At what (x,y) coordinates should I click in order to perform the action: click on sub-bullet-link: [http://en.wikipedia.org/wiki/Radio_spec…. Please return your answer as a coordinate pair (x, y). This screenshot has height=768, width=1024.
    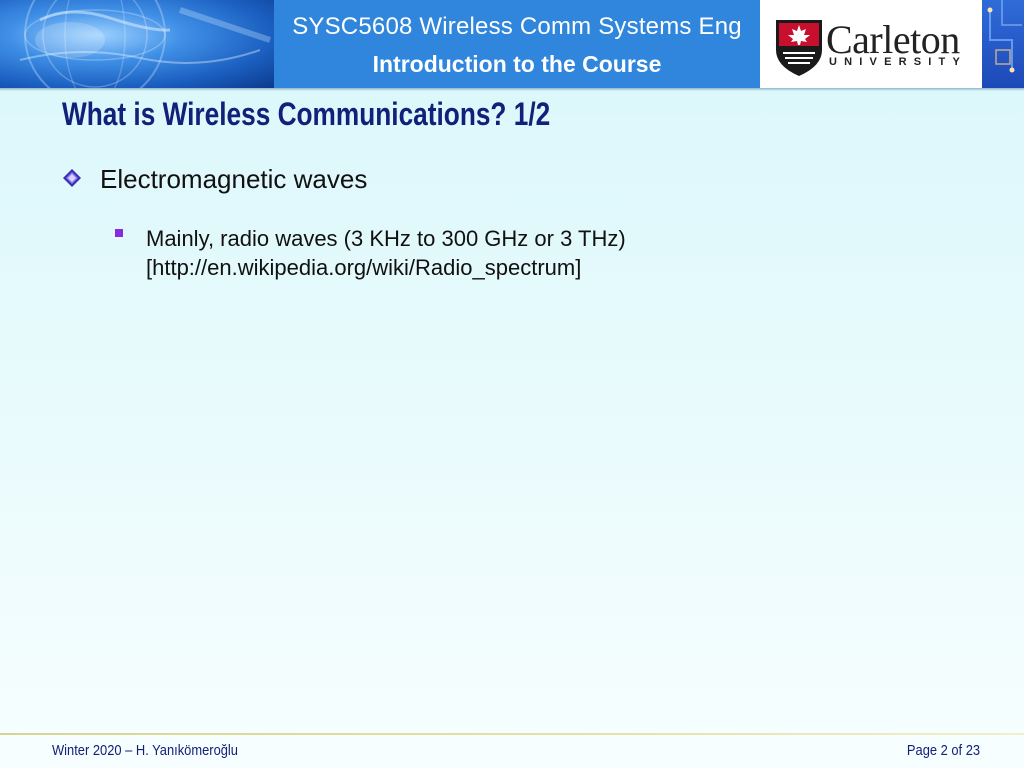
    Looking at the image, I should click on (364, 267).